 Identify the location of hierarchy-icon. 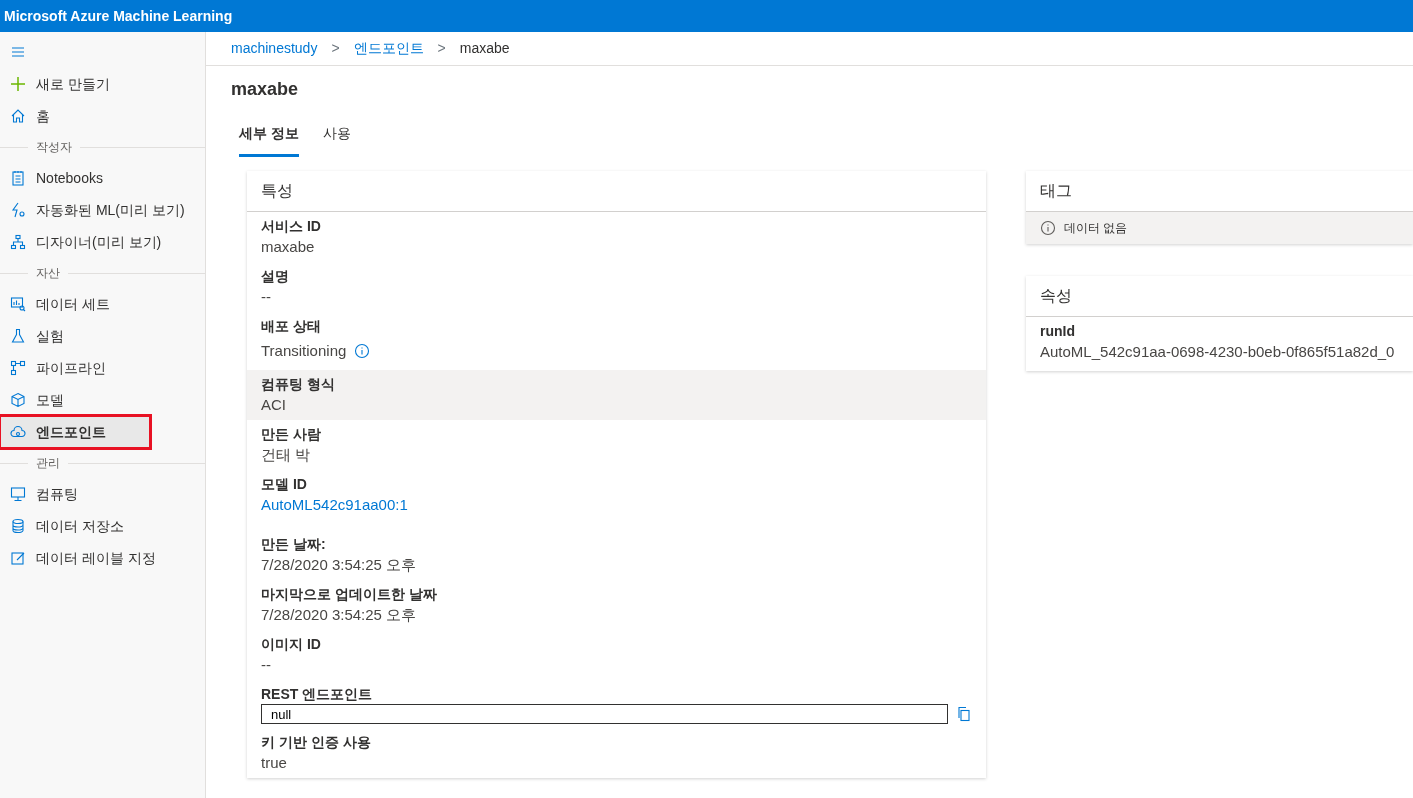
(18, 242).